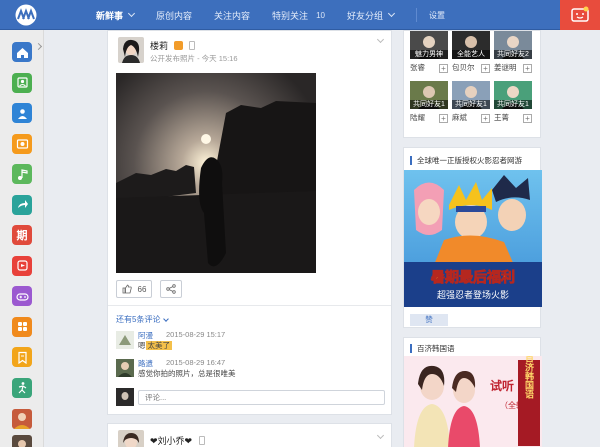 The height and width of the screenshot is (447, 600). I want to click on comment-time: 2015-08-29 15:17, so click(196, 334).